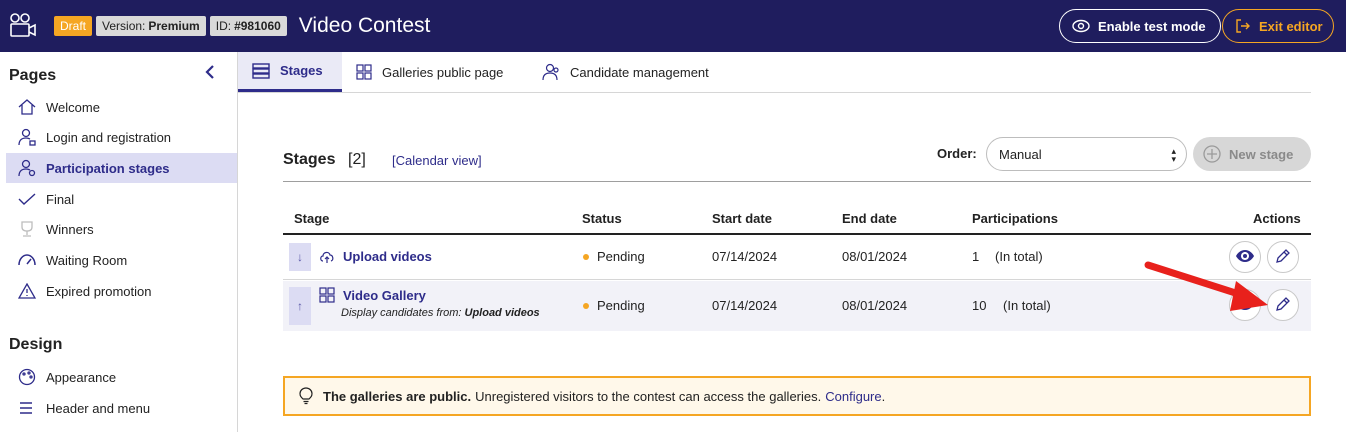  What do you see at coordinates (639, 72) in the screenshot?
I see `tab-label: Candidate management` at bounding box center [639, 72].